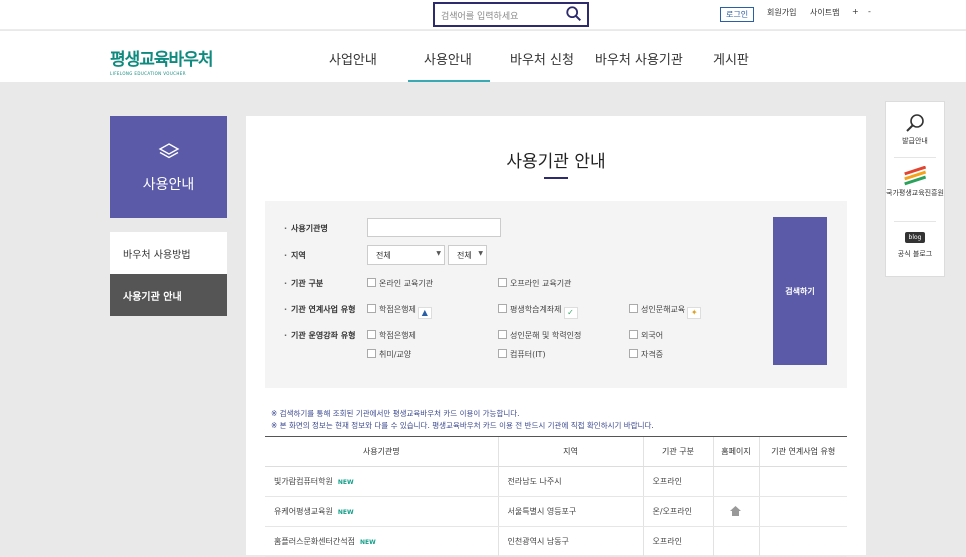 This screenshot has height=557, width=966. What do you see at coordinates (320, 335) in the screenshot?
I see `label-course: · 기관 운영강좌 유형` at bounding box center [320, 335].